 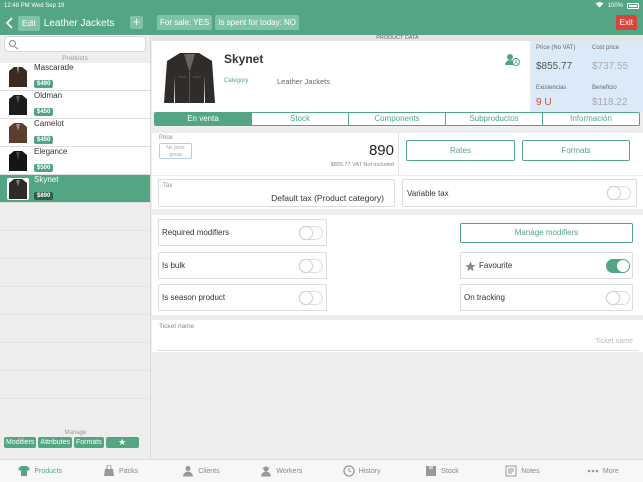 What do you see at coordinates (12, 43) in the screenshot?
I see `search-icon` at bounding box center [12, 43].